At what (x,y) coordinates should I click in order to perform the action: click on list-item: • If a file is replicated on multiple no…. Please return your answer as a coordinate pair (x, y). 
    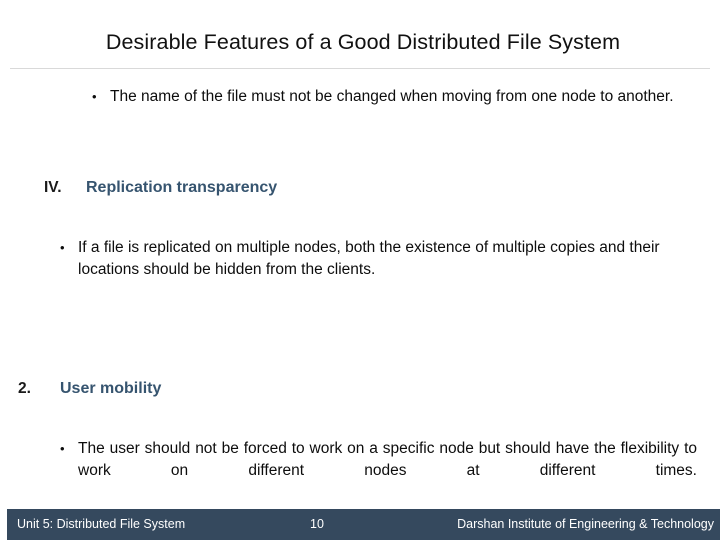
    Looking at the image, I should click on (378, 259).